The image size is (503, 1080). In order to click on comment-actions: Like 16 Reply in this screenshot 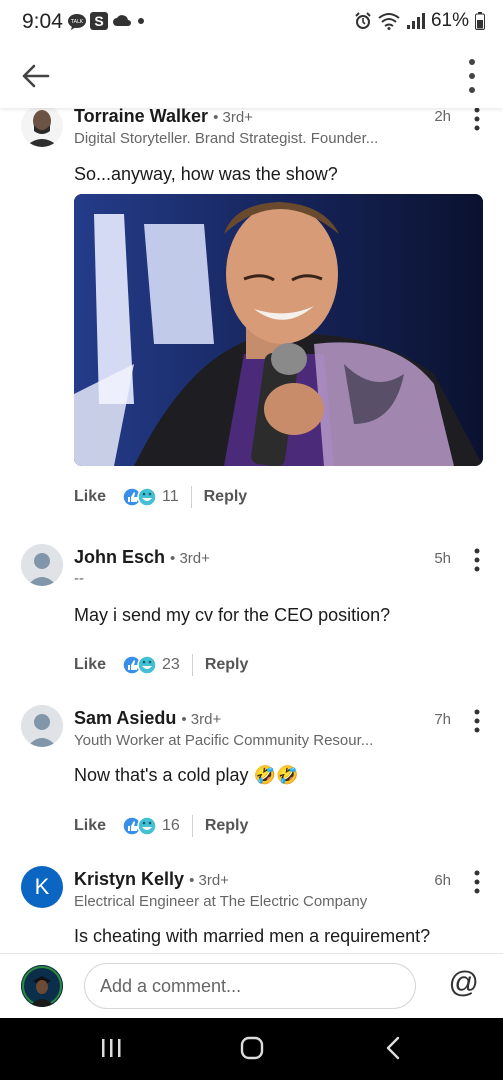, I will do `click(161, 826)`.